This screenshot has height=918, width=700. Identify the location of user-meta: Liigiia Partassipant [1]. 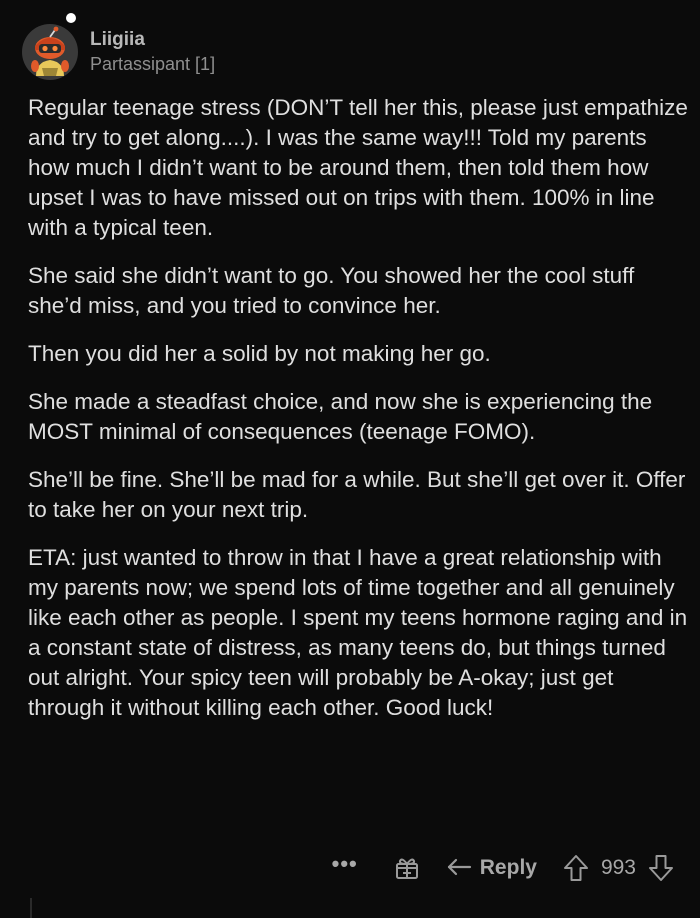
(152, 52).